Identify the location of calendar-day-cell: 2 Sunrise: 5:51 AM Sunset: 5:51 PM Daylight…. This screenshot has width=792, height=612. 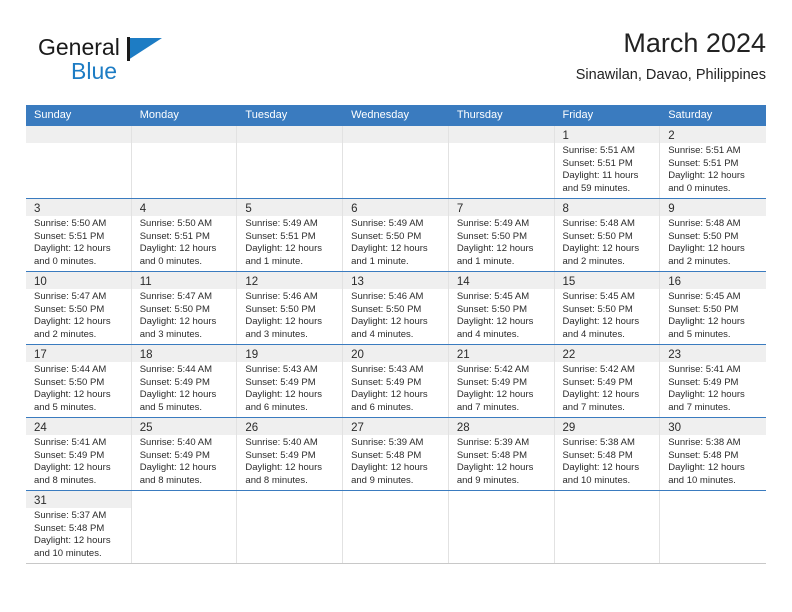
(713, 162).